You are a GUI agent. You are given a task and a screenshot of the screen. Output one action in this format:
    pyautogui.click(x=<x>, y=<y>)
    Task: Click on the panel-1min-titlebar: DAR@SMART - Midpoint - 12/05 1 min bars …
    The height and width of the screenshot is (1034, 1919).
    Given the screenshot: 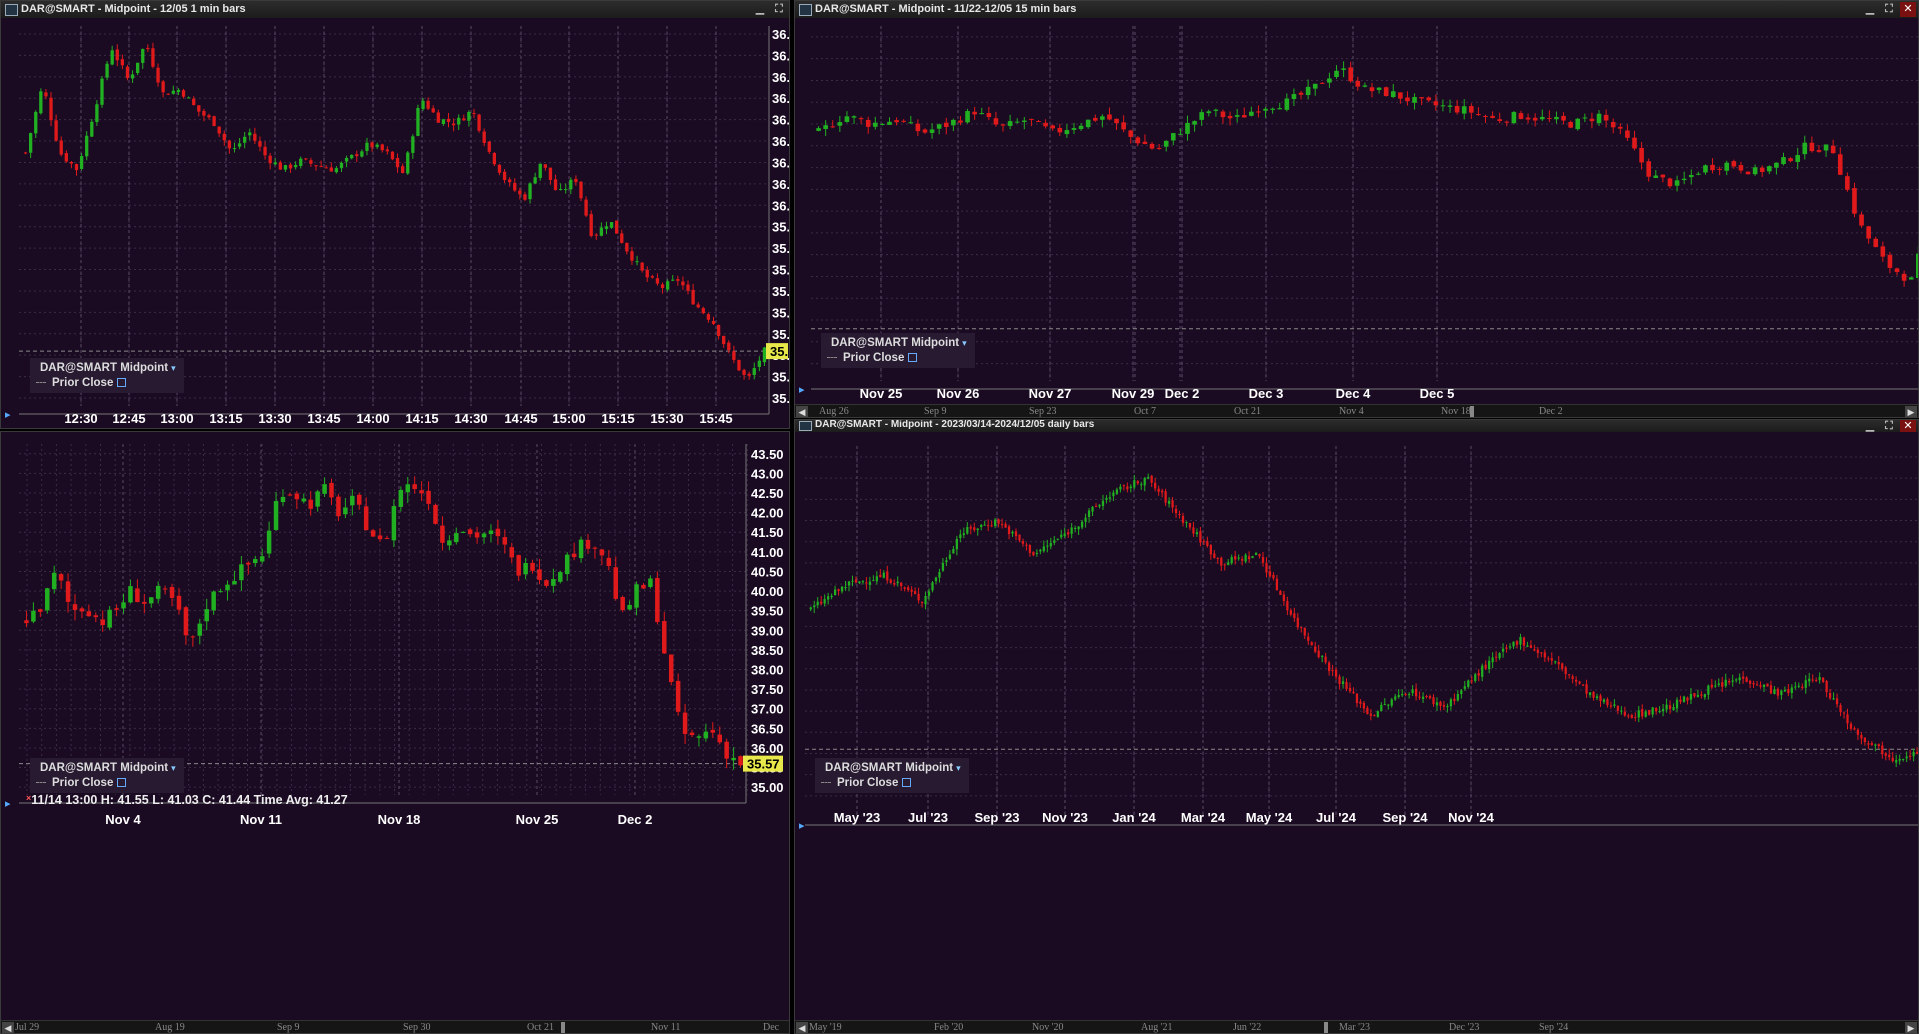 What is the action you would take?
    pyautogui.click(x=395, y=9)
    